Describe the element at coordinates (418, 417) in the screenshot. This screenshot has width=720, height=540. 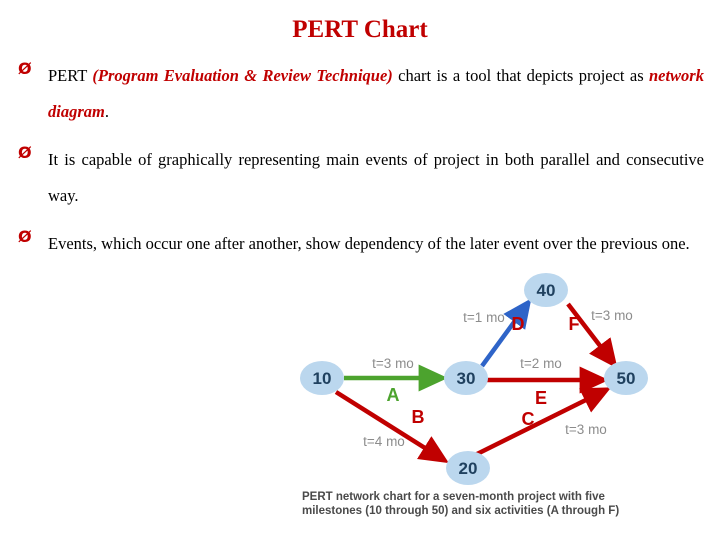
I see `activity-label-b: B` at that location.